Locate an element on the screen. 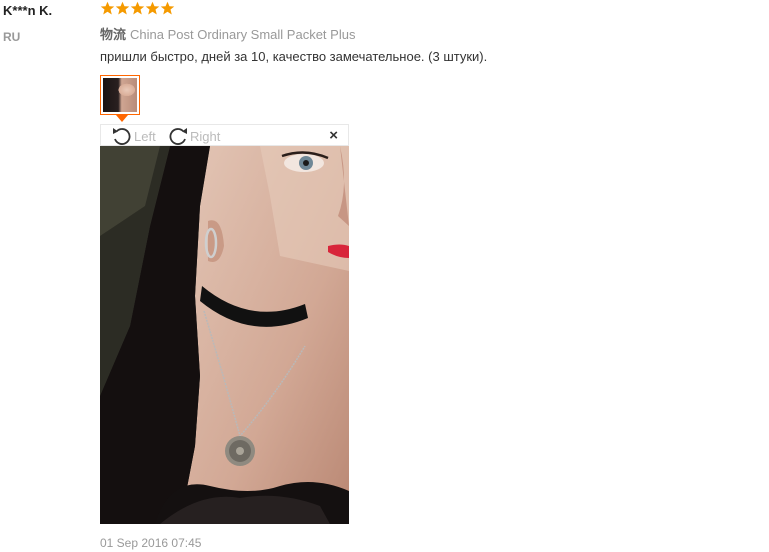 Image resolution: width=769 pixels, height=552 pixels. rotate-right-button: Right is located at coordinates (193, 136).